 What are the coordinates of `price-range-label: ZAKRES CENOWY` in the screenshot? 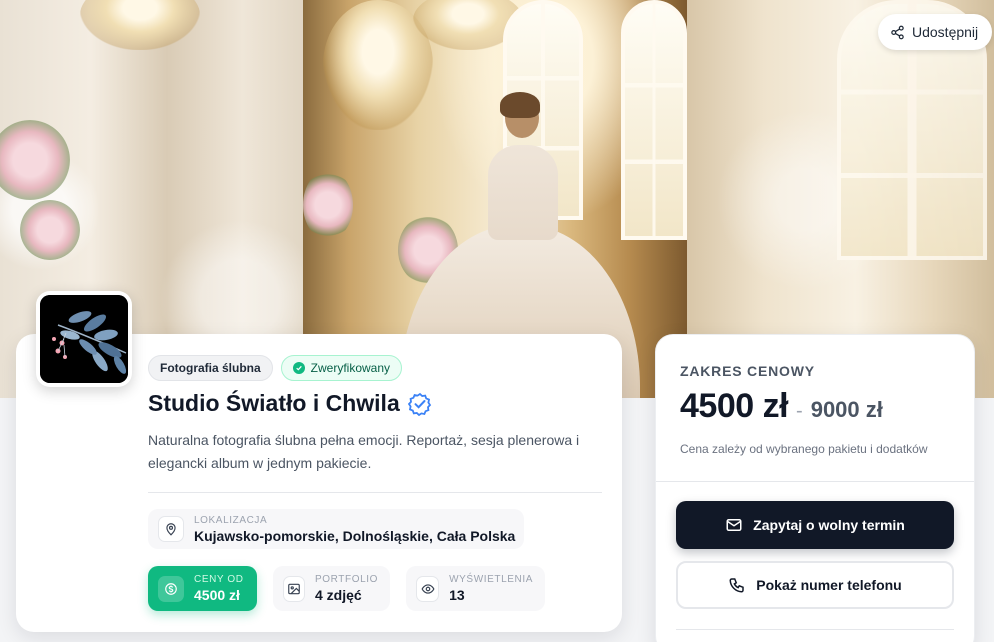 It's located at (747, 371).